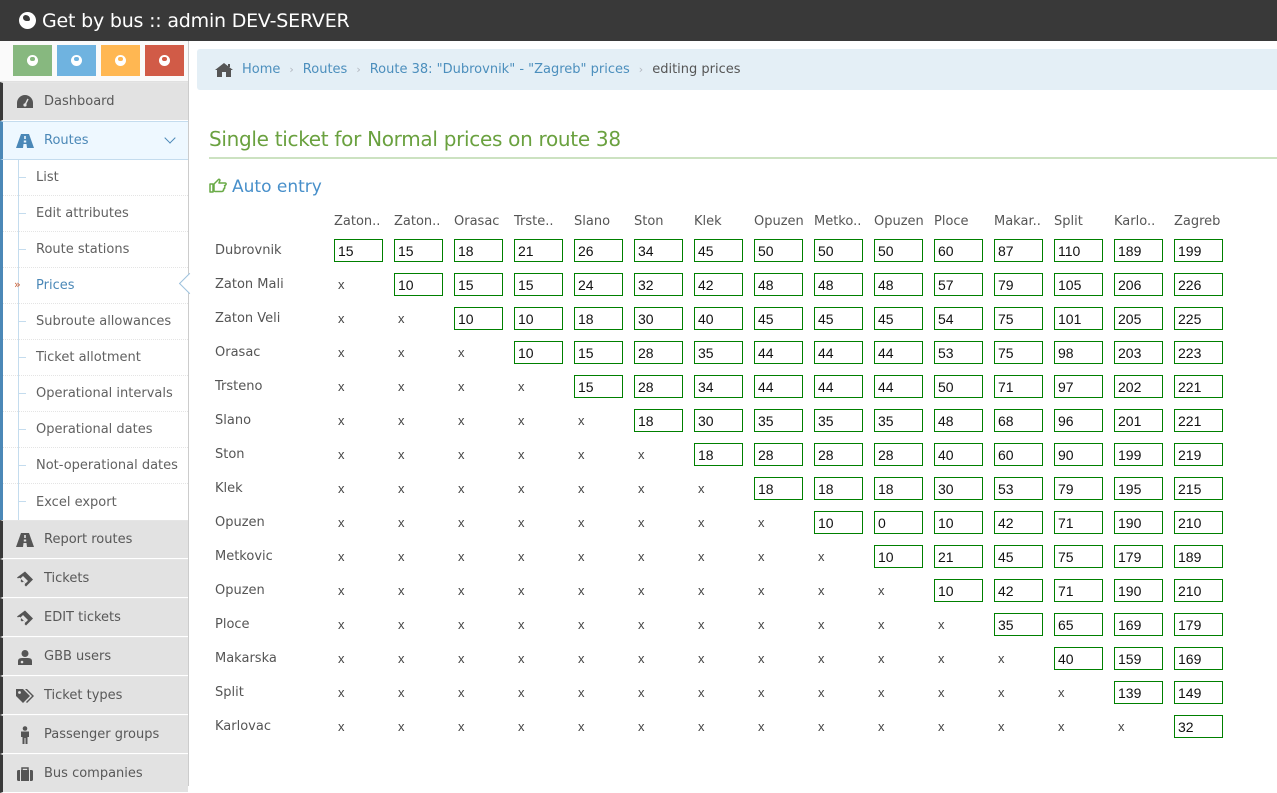 Image resolution: width=1277 pixels, height=793 pixels. What do you see at coordinates (95, 214) in the screenshot?
I see `submenu-item-edit-attributes: Edit attributes` at bounding box center [95, 214].